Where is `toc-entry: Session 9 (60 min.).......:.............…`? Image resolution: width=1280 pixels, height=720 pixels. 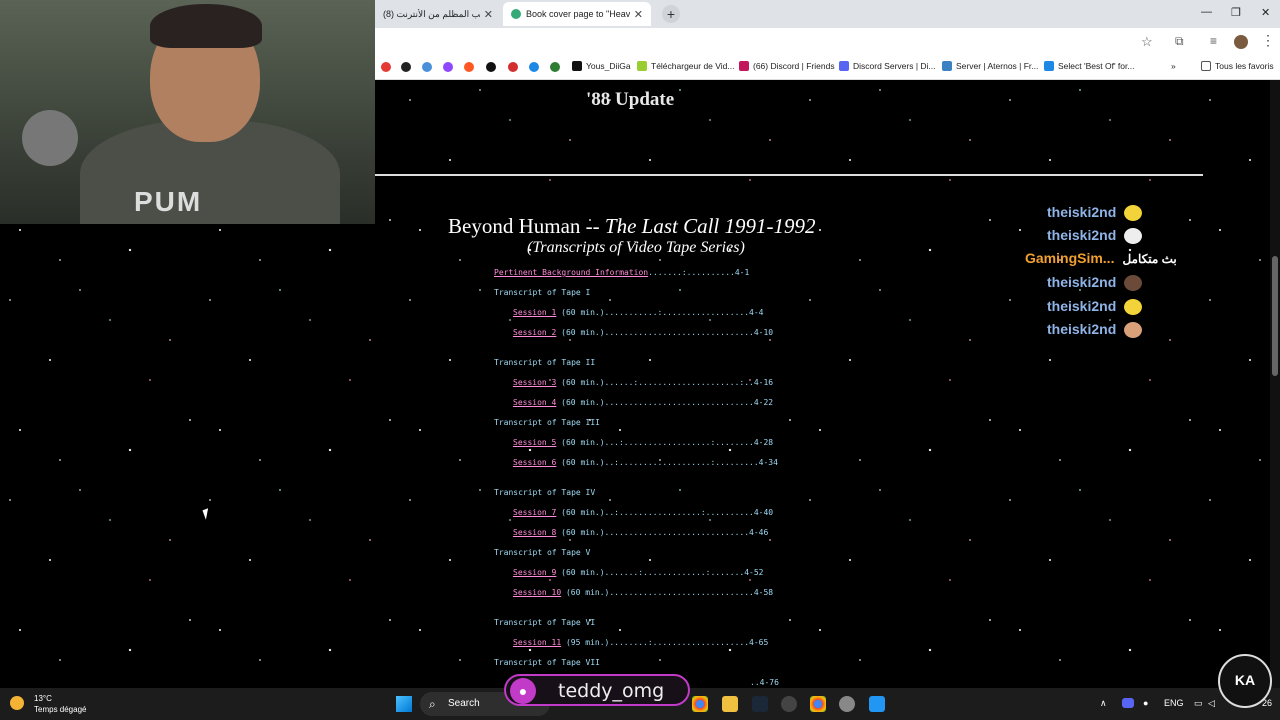
toc-entry: Session 9 (60 min.).......:.............… is located at coordinates (638, 572).